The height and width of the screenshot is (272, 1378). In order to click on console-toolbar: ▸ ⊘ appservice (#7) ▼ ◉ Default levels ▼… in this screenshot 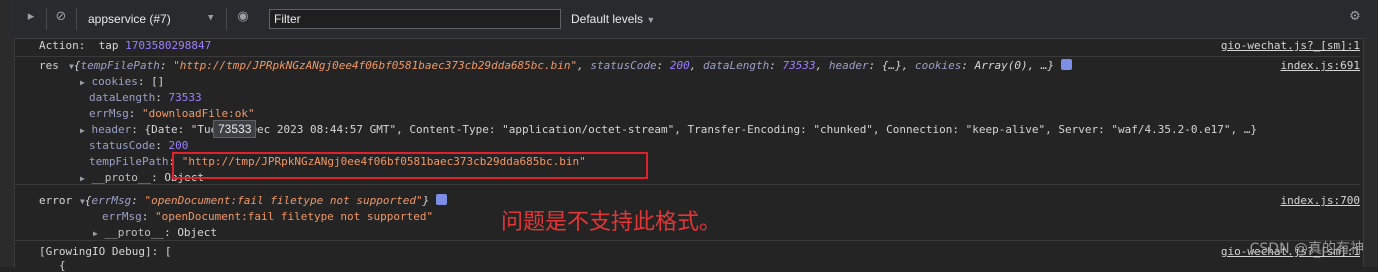, I will do `click(696, 19)`.